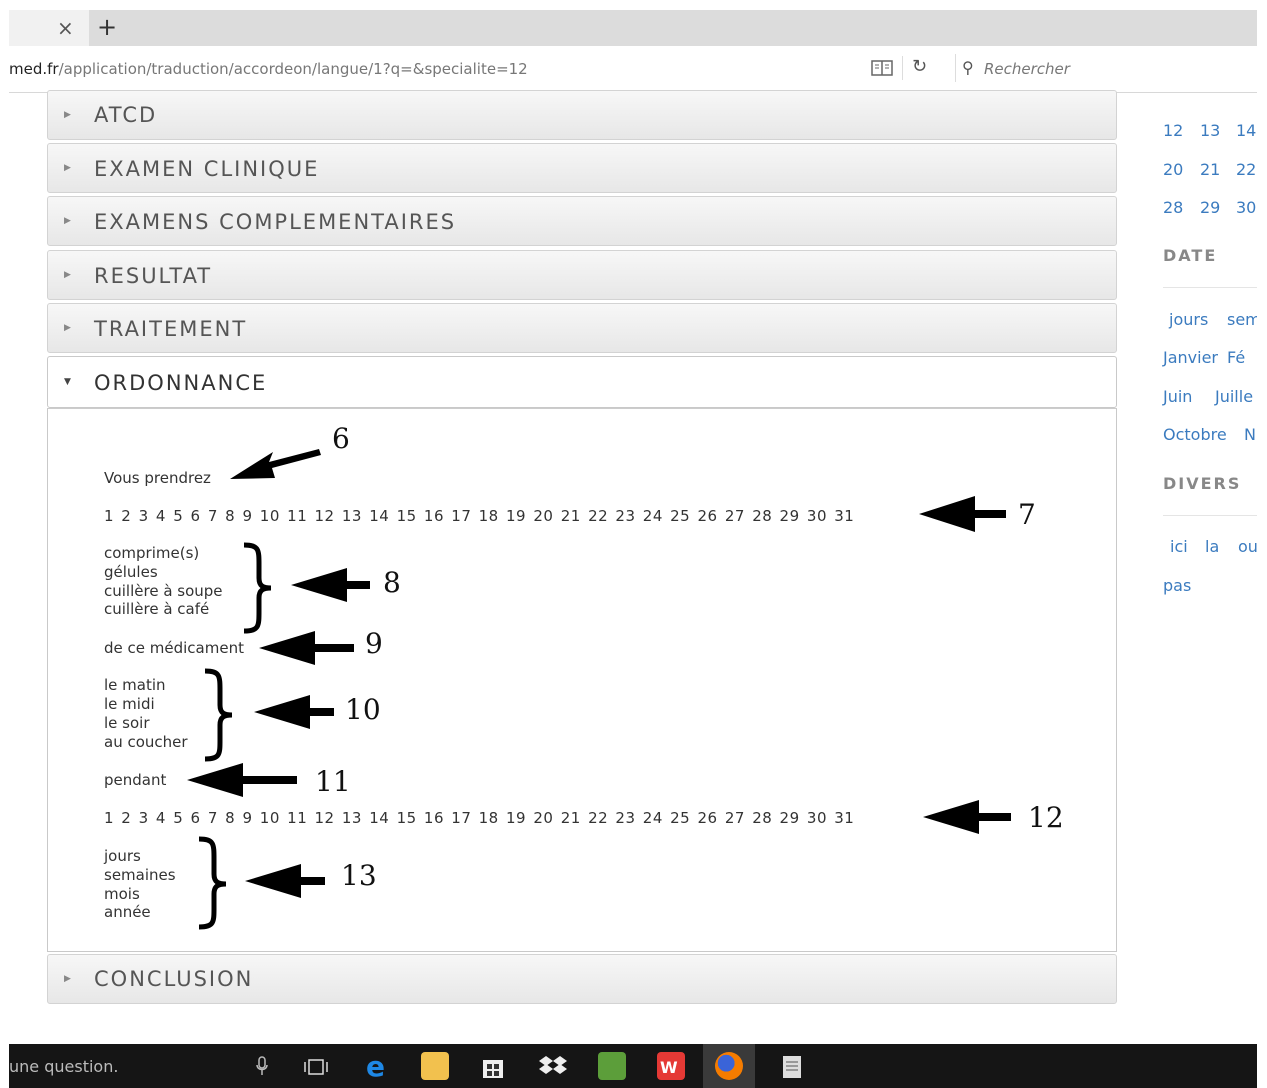 Image resolution: width=1267 pixels, height=1088 pixels. Describe the element at coordinates (67, 979) in the screenshot. I see `caret-right-icon: ▶` at that location.